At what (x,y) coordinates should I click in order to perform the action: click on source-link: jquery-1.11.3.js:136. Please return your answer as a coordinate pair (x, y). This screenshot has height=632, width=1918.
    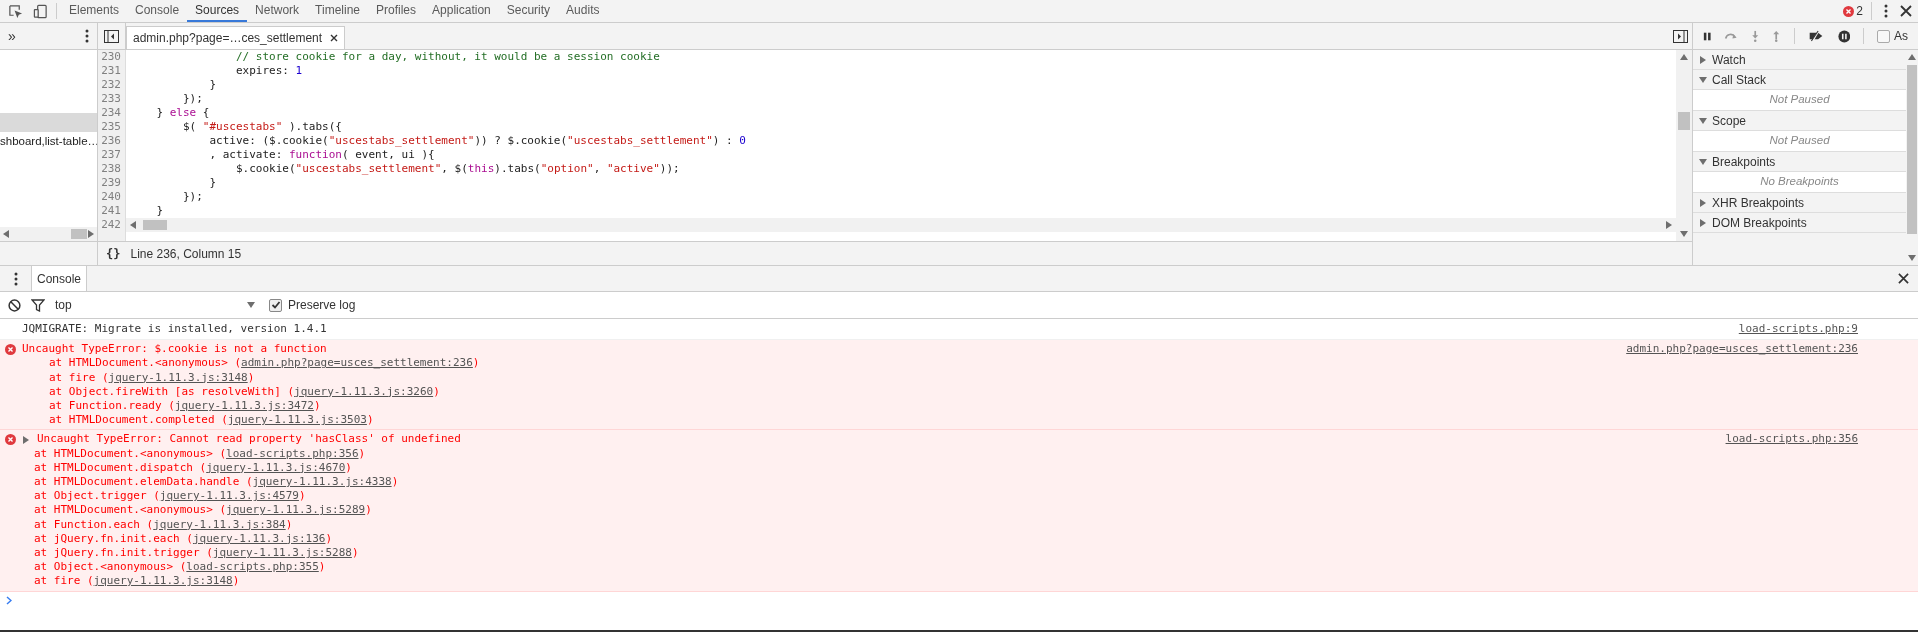
    Looking at the image, I should click on (259, 538).